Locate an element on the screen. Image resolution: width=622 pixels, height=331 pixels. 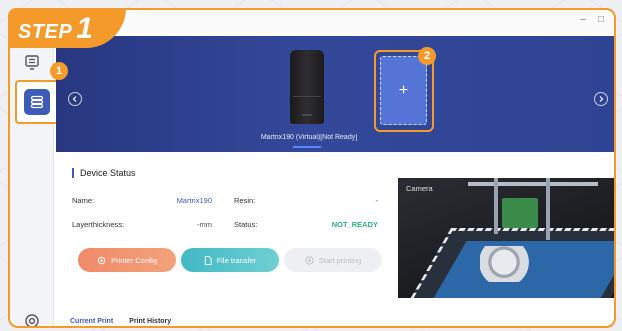
layer-thickness-value: -mm is located at coordinates (204, 224).